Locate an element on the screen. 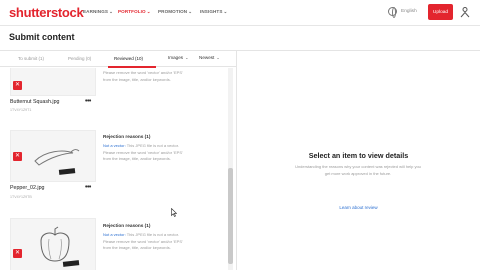 Image resolution: width=480 pixels, height=270 pixels. type-filter: Images ⌄ is located at coordinates (178, 57).